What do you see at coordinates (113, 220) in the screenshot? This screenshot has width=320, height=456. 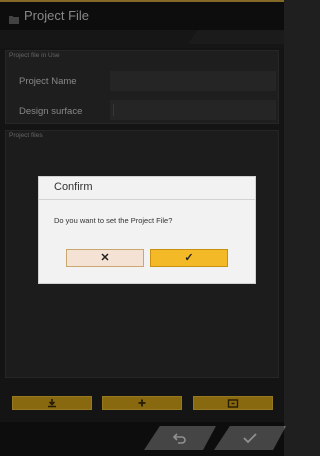 I see `dialog-message: Do you want to set the Project File?` at bounding box center [113, 220].